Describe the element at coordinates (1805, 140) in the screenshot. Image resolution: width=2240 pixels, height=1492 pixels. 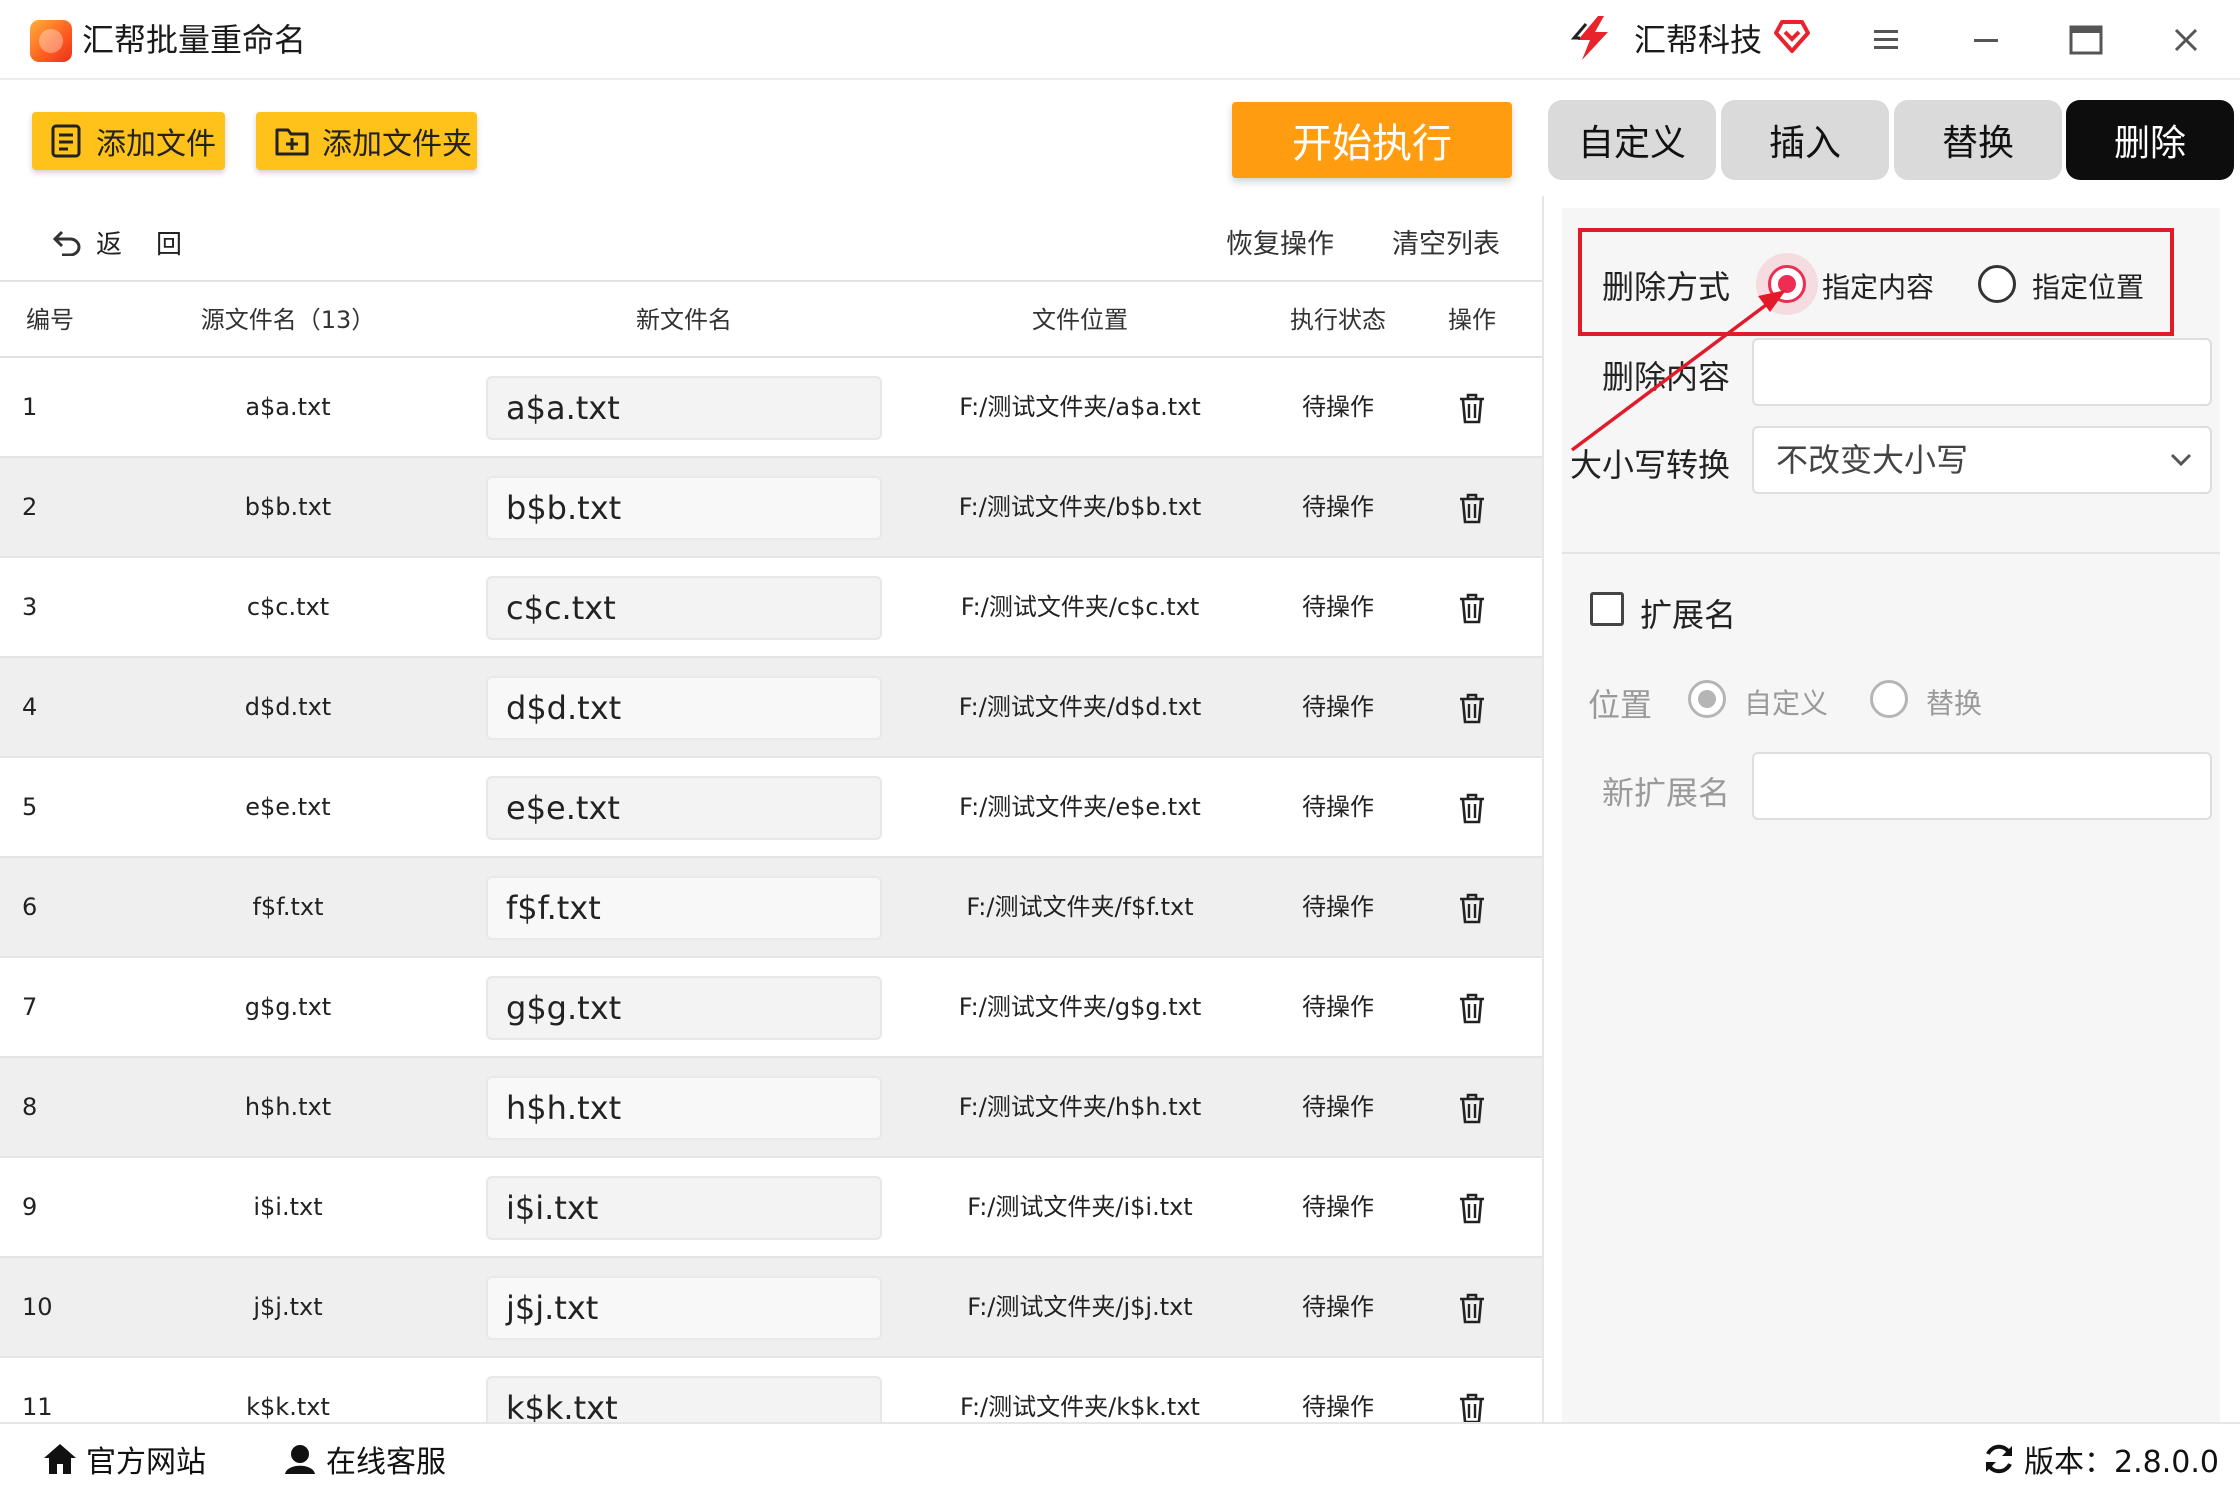
I see `tab-insert: 插入` at that location.